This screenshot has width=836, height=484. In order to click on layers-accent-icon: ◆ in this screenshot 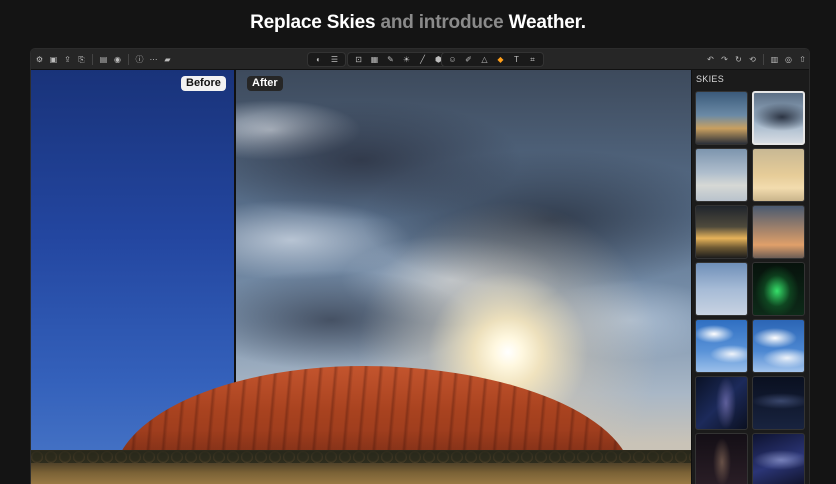, I will do `click(500, 59)`.